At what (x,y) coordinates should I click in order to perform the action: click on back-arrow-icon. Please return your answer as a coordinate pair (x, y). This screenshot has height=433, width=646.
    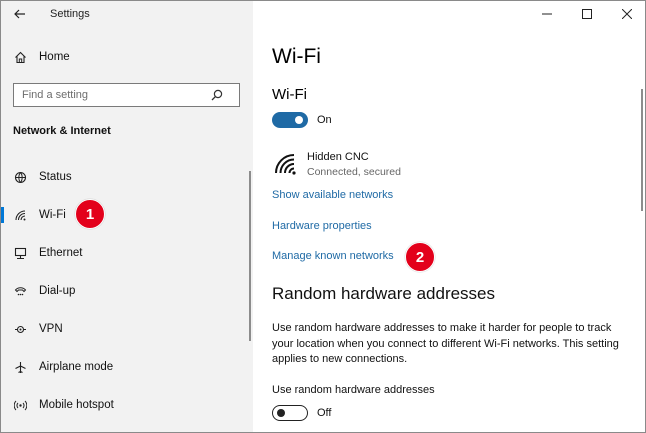
    Looking at the image, I should click on (19, 14).